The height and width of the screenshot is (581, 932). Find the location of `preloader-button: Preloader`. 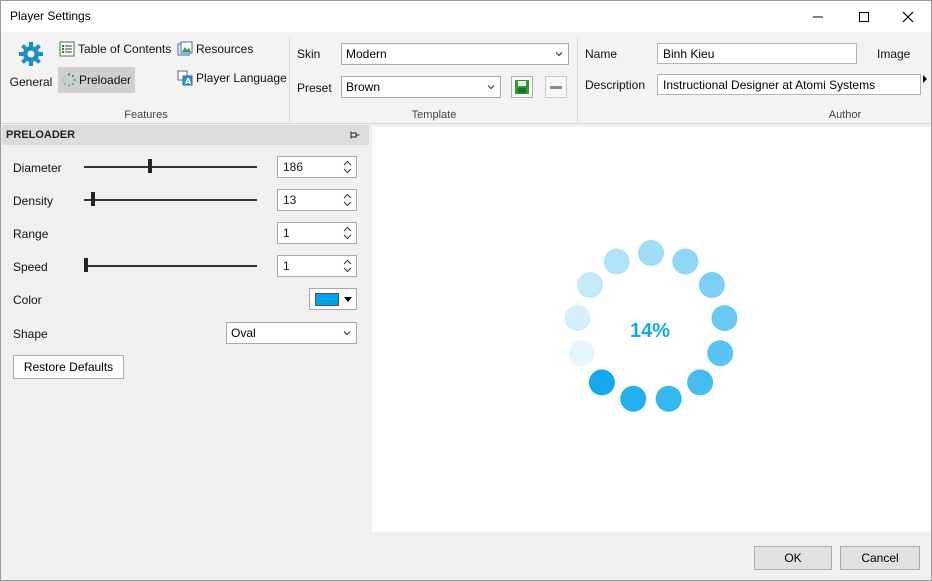

preloader-button: Preloader is located at coordinates (97, 80).